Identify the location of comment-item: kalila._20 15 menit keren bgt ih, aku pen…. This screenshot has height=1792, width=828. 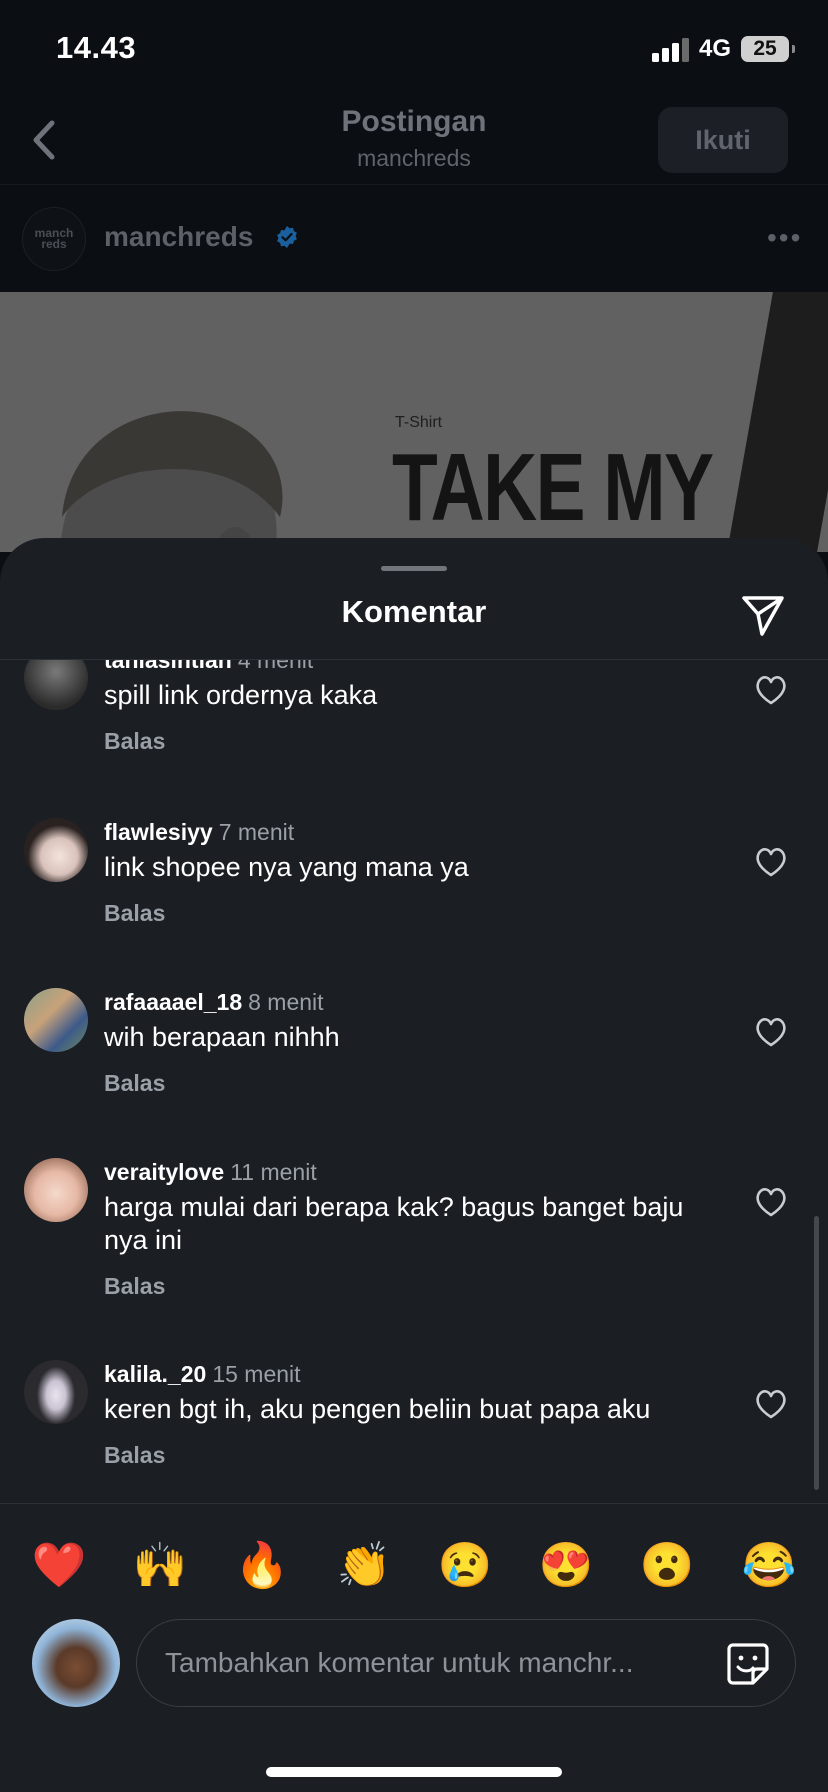
(414, 1430).